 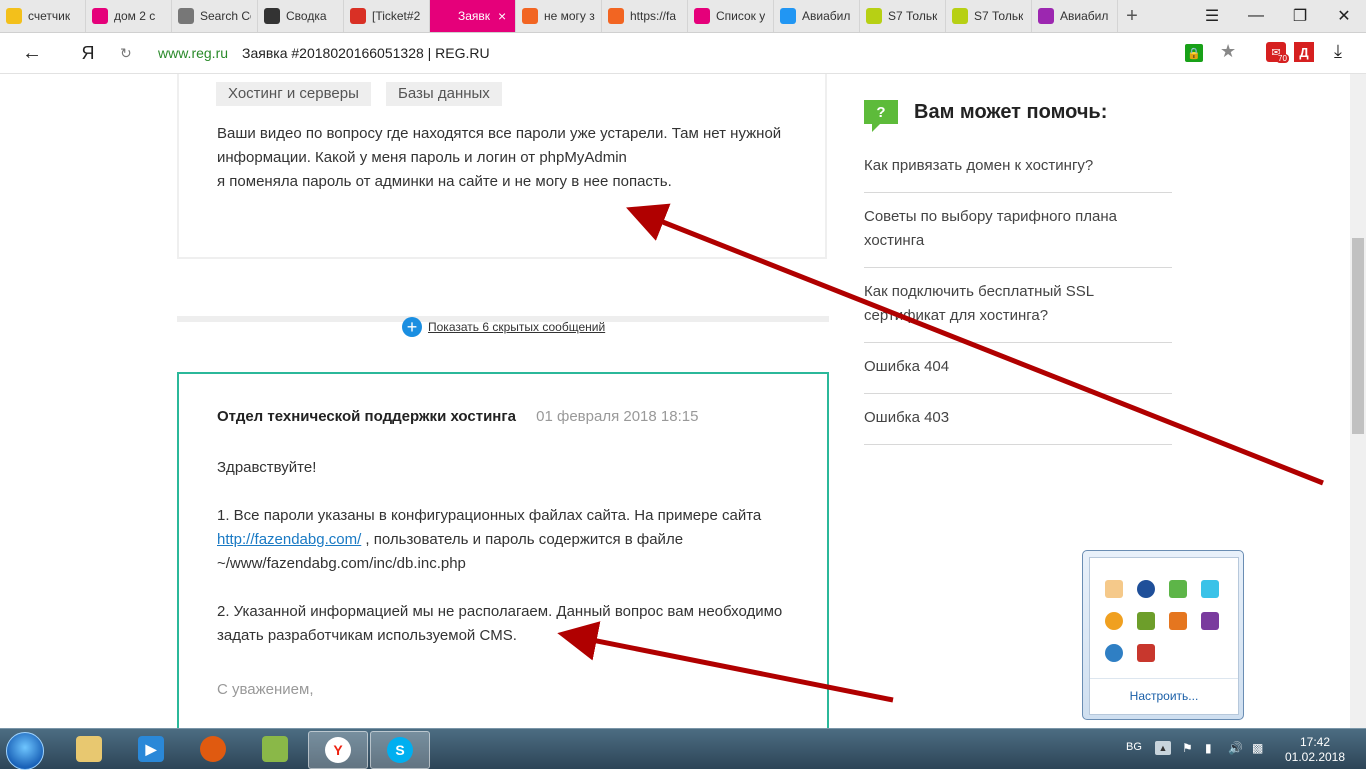 What do you see at coordinates (1315, 757) in the screenshot?
I see `clock-date: 01.02.2018` at bounding box center [1315, 757].